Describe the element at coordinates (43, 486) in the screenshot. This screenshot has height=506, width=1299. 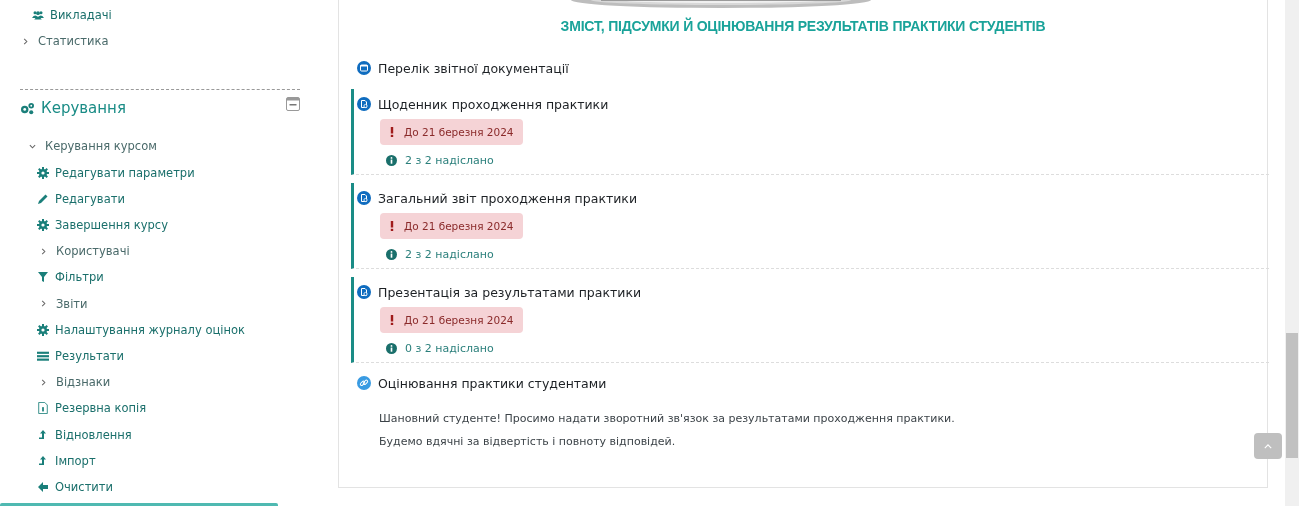
I see `arrow-left-icon` at that location.